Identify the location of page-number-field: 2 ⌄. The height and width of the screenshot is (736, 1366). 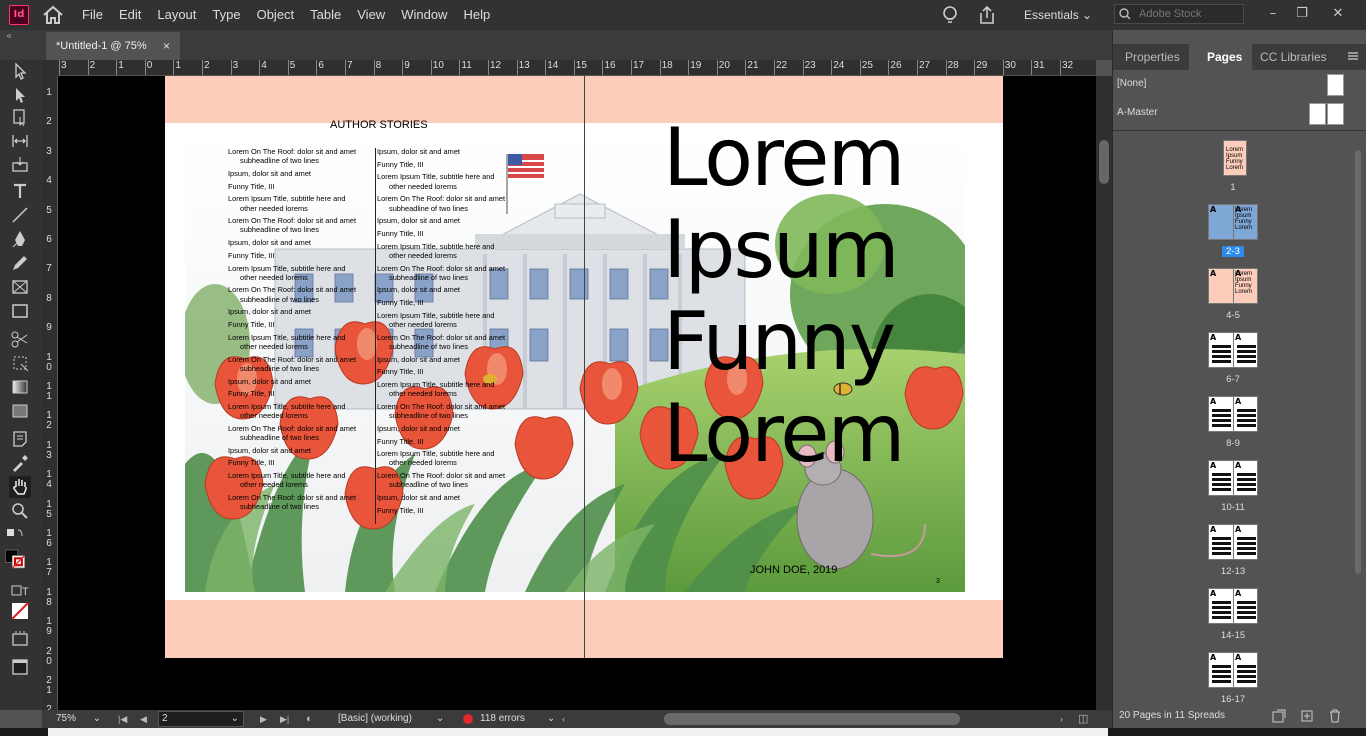
(201, 719).